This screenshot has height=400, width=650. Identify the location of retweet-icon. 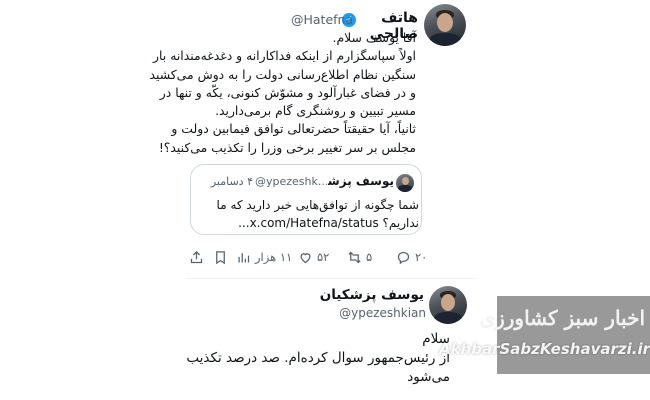
(354, 257).